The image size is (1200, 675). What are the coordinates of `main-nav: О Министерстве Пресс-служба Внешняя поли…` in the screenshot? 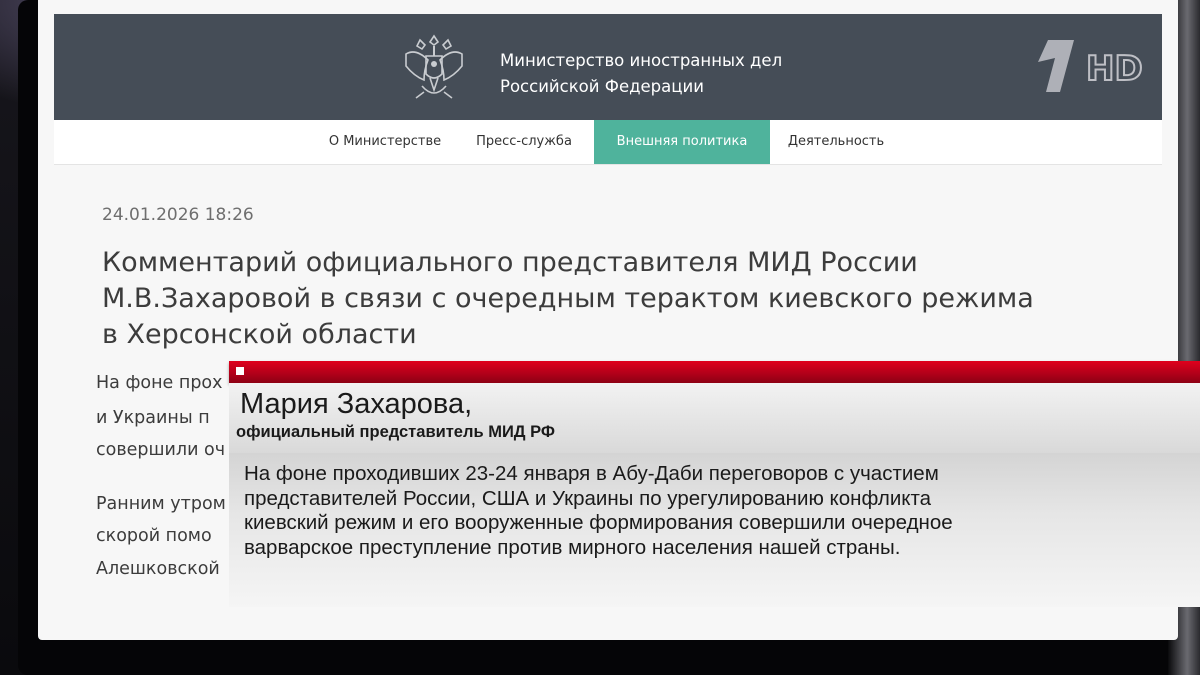 It's located at (608, 142).